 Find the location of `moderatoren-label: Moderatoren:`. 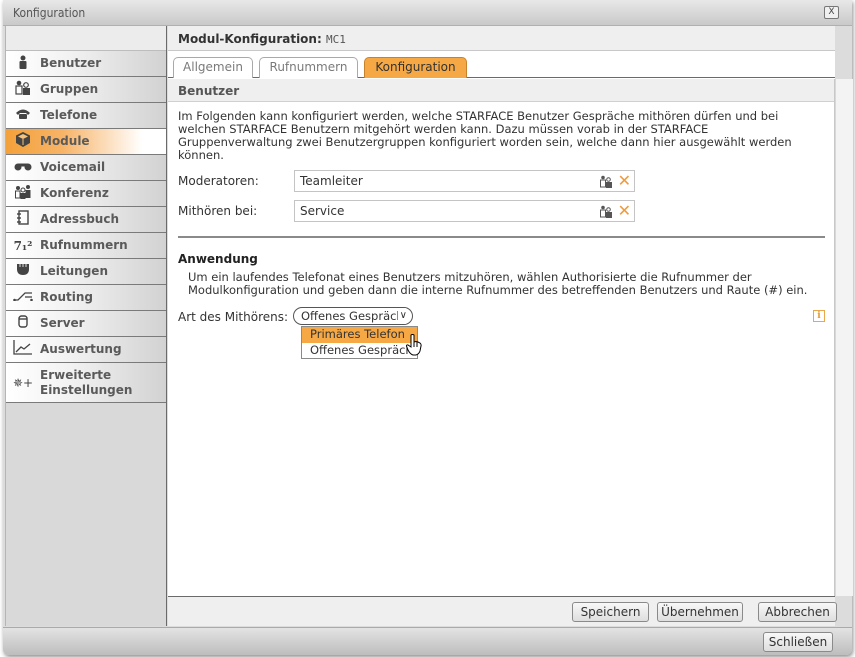

moderatoren-label: Moderatoren: is located at coordinates (218, 181).